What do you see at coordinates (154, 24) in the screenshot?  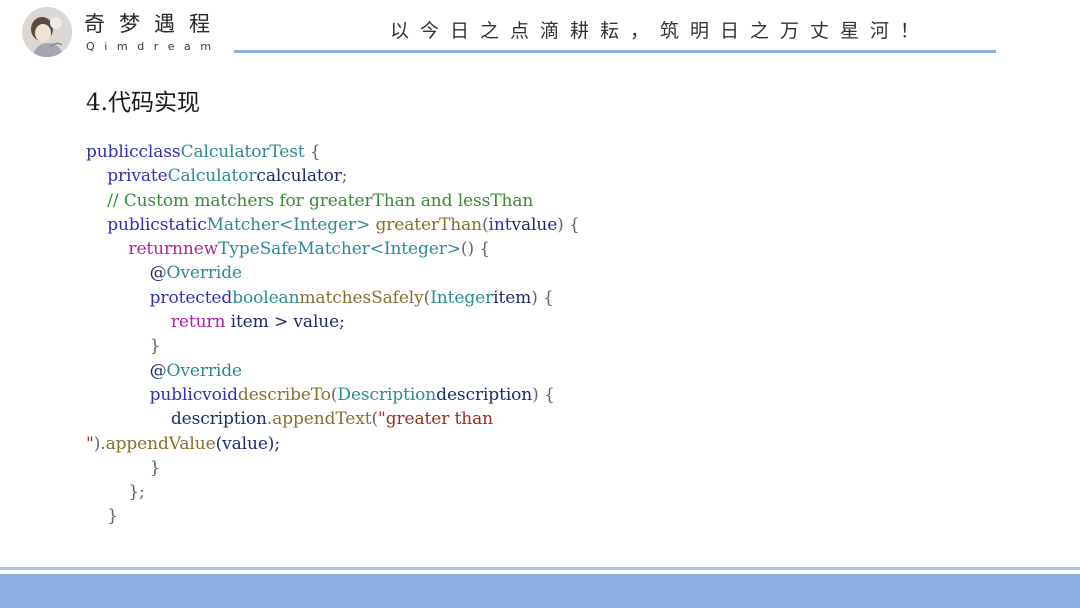 I see `brand-title: 奇梦遇程` at bounding box center [154, 24].